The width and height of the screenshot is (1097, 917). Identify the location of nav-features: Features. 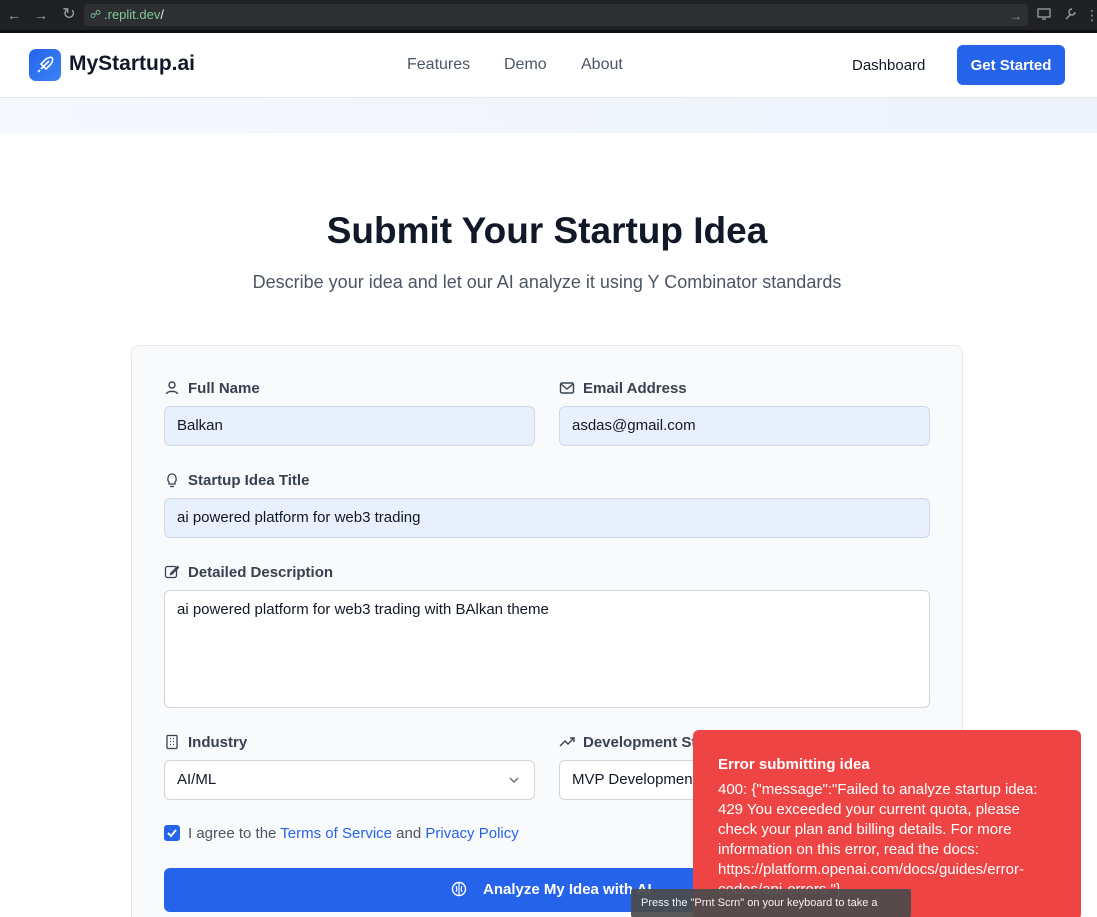
(438, 65).